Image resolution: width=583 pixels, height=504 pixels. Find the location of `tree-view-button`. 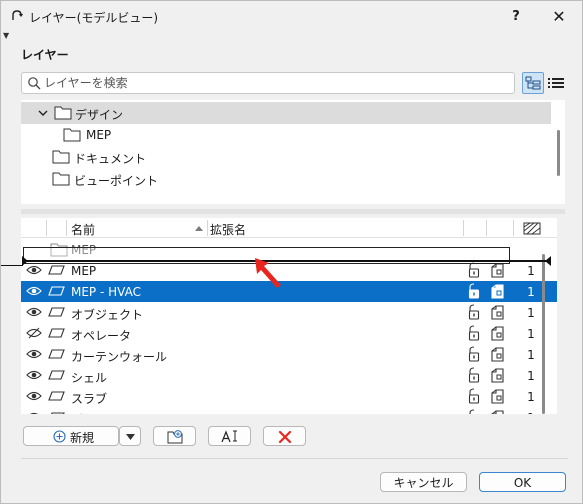

tree-view-button is located at coordinates (533, 83).